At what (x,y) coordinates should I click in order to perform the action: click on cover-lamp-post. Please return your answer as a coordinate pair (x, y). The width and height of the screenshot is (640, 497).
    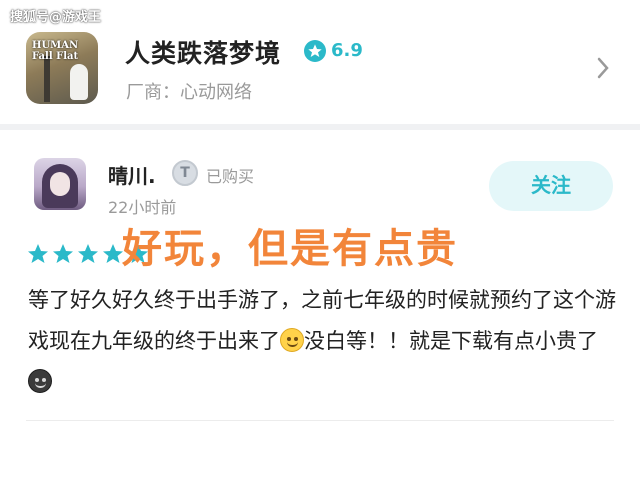
    Looking at the image, I should click on (47, 79).